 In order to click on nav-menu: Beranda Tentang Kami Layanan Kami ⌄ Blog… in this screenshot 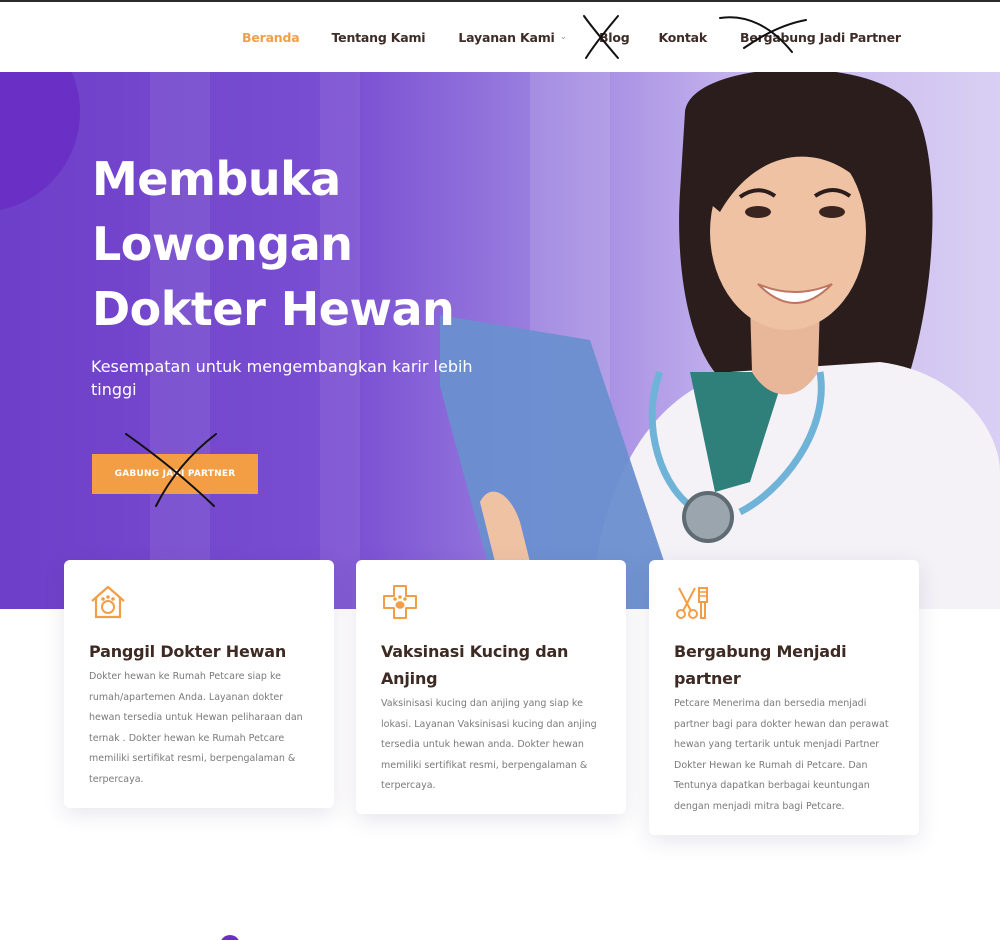, I will do `click(571, 37)`.